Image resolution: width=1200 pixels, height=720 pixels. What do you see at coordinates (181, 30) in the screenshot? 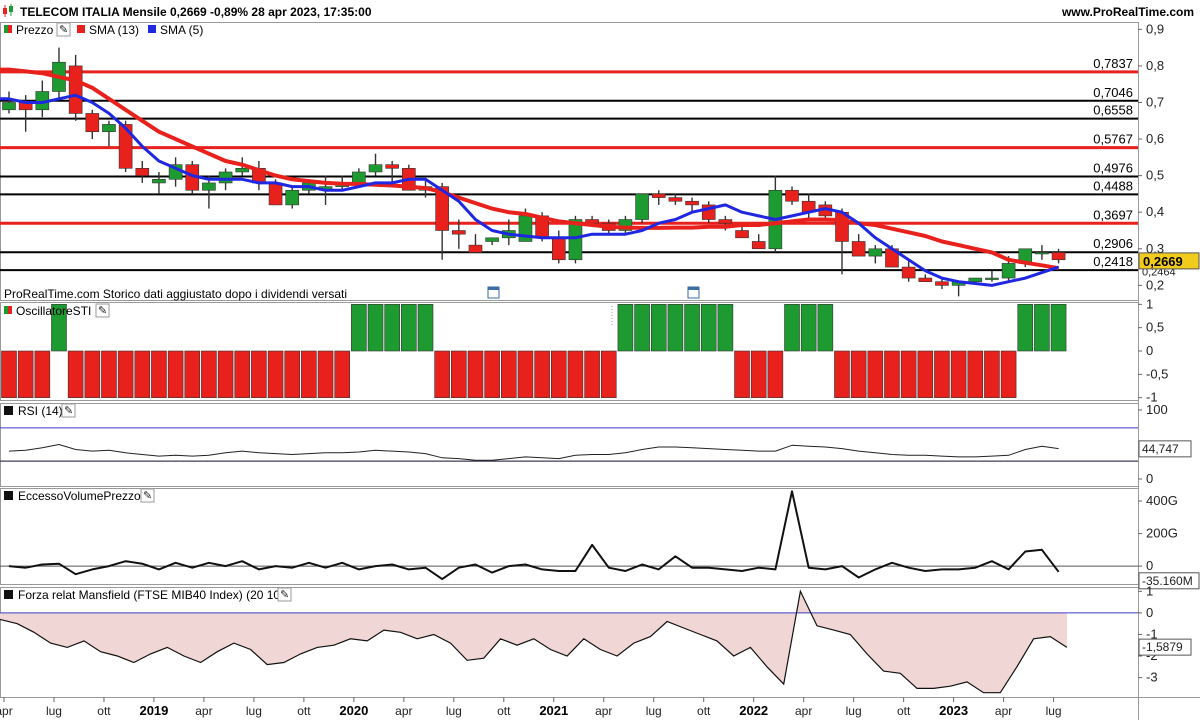
I see `legend-sma5: SMA (5)` at bounding box center [181, 30].